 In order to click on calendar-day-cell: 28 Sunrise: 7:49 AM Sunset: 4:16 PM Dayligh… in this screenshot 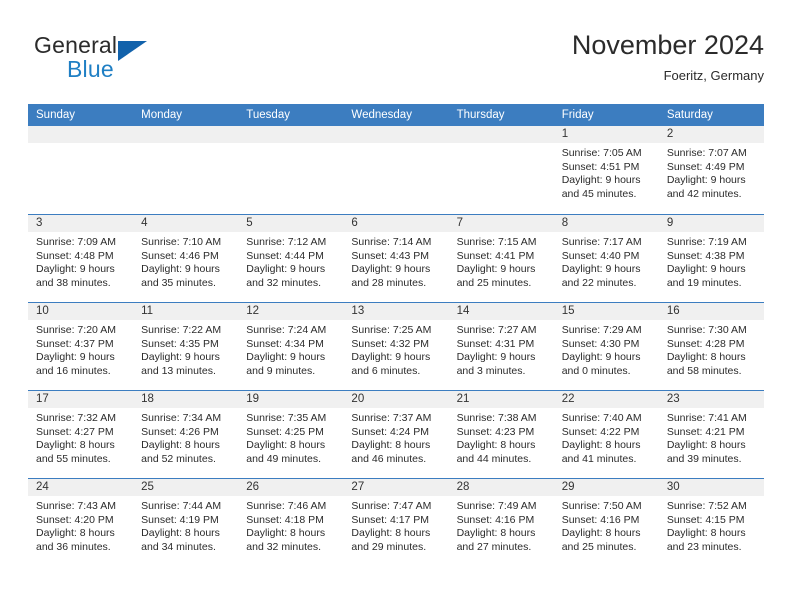, I will do `click(501, 522)`.